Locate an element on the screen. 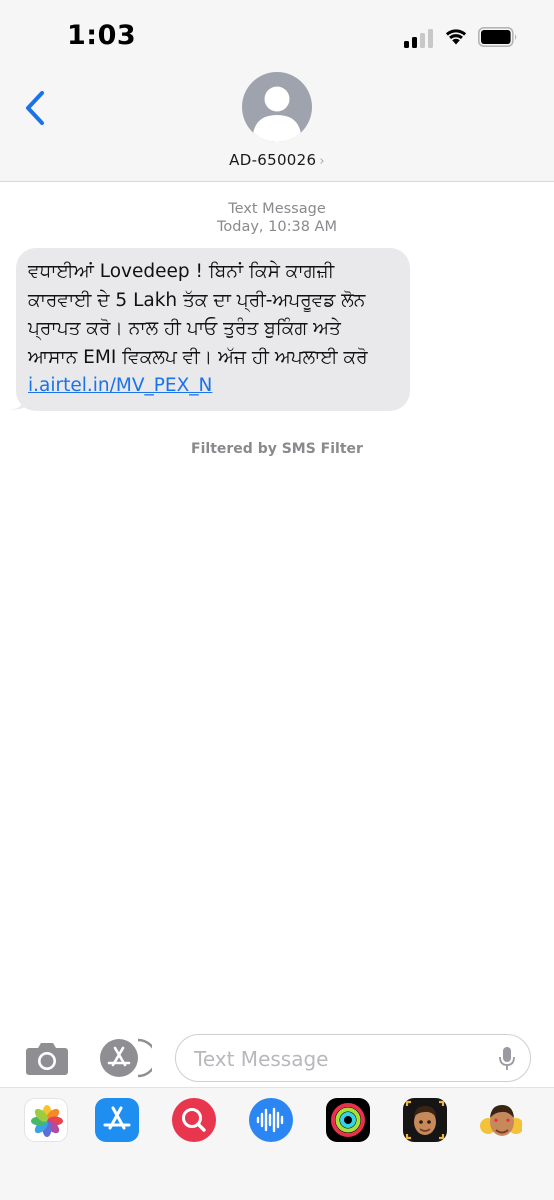 This screenshot has width=554, height=1200. conversation-header: AD-650026 › is located at coordinates (277, 127).